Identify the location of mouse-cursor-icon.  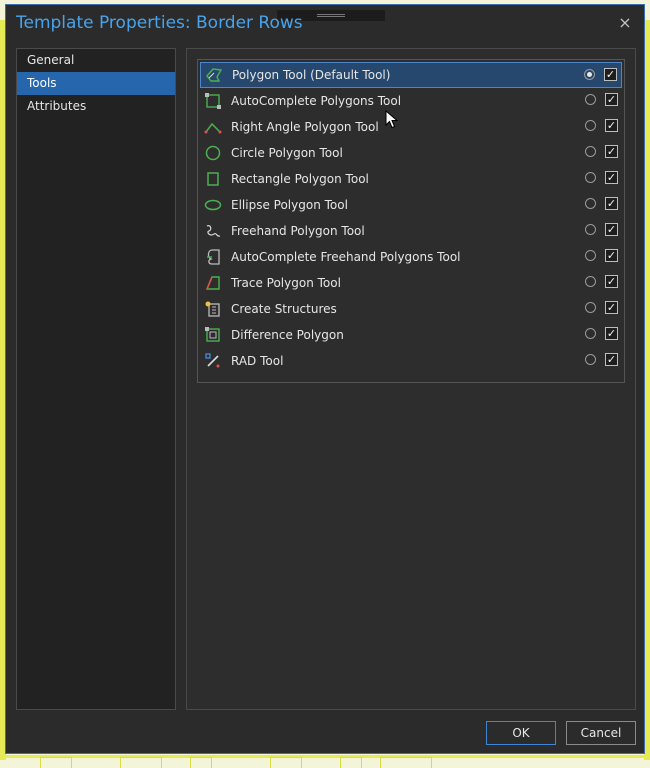
(392, 119).